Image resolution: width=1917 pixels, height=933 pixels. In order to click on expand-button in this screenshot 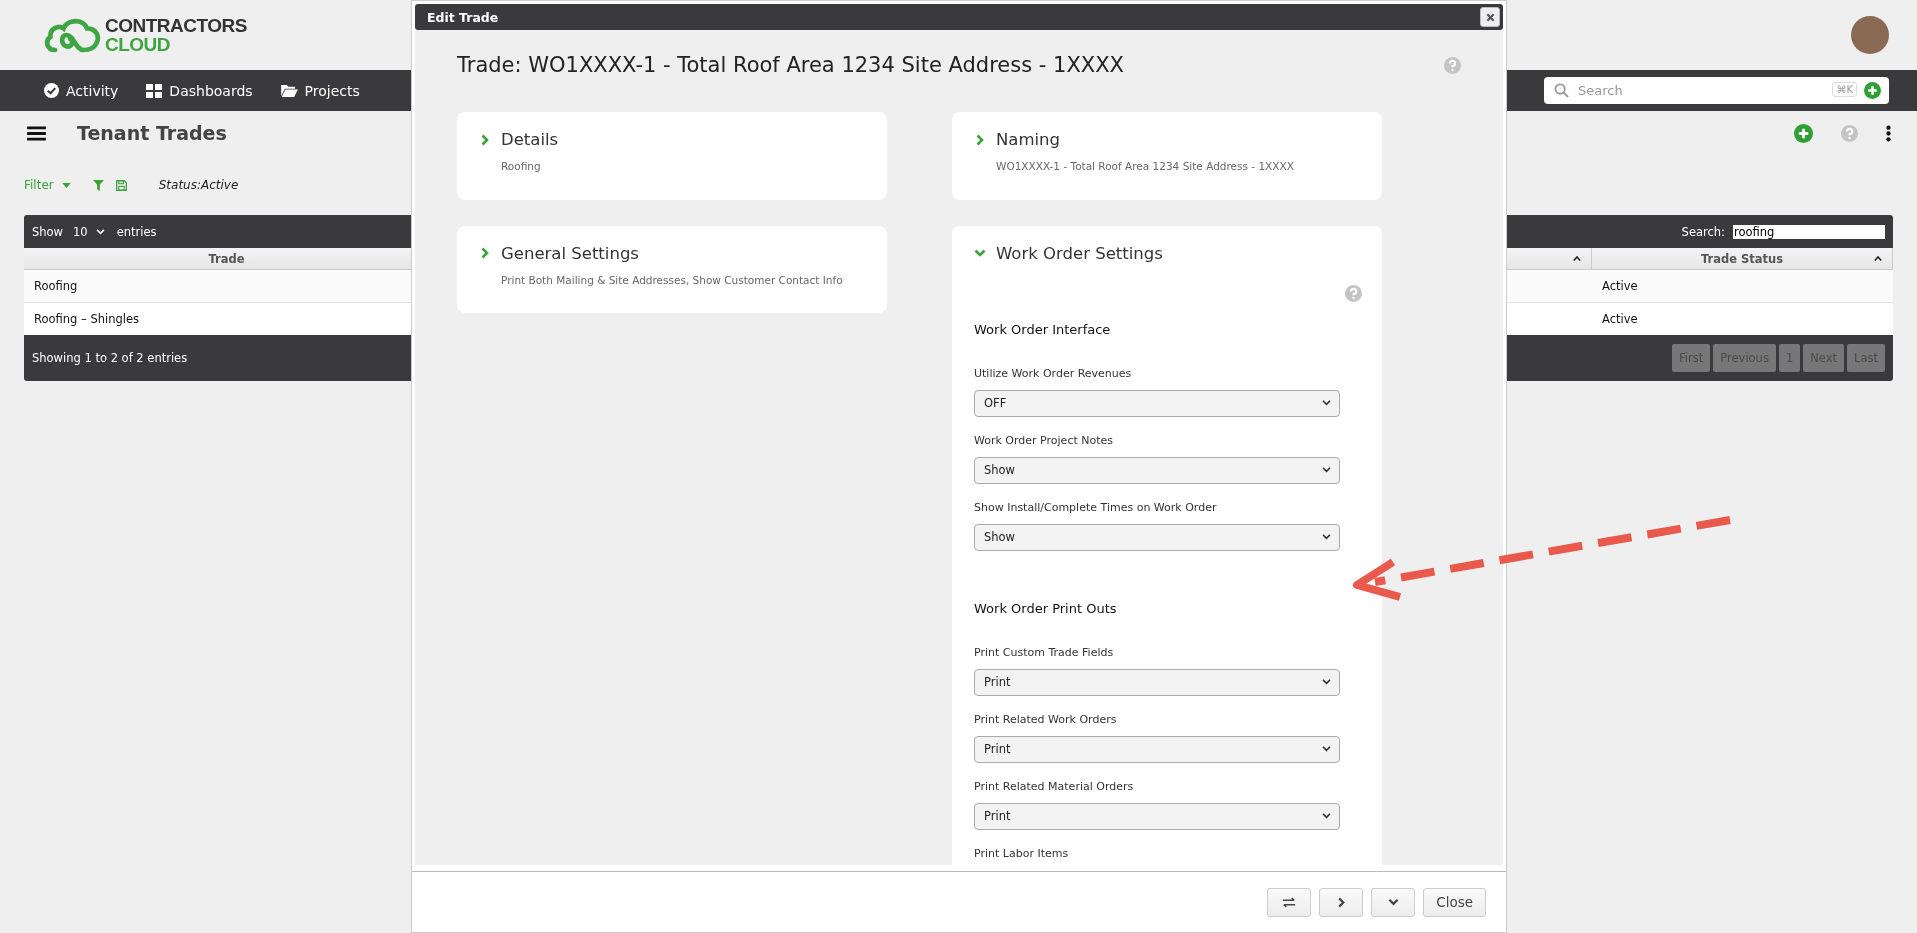, I will do `click(1393, 902)`.